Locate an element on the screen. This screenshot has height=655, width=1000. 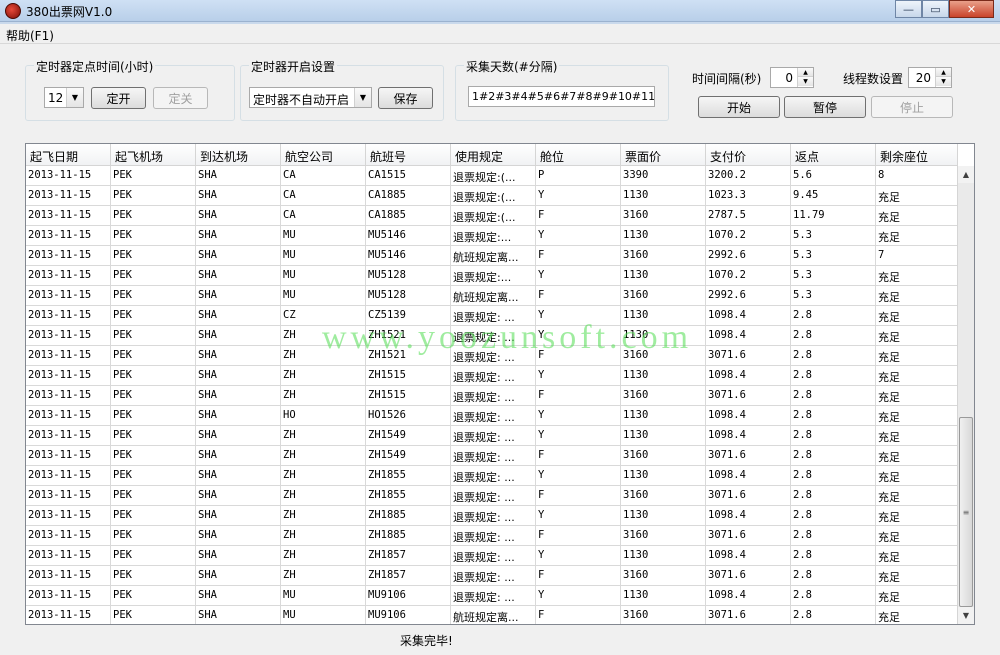
column-header: 使用规定 is located at coordinates (493, 155).